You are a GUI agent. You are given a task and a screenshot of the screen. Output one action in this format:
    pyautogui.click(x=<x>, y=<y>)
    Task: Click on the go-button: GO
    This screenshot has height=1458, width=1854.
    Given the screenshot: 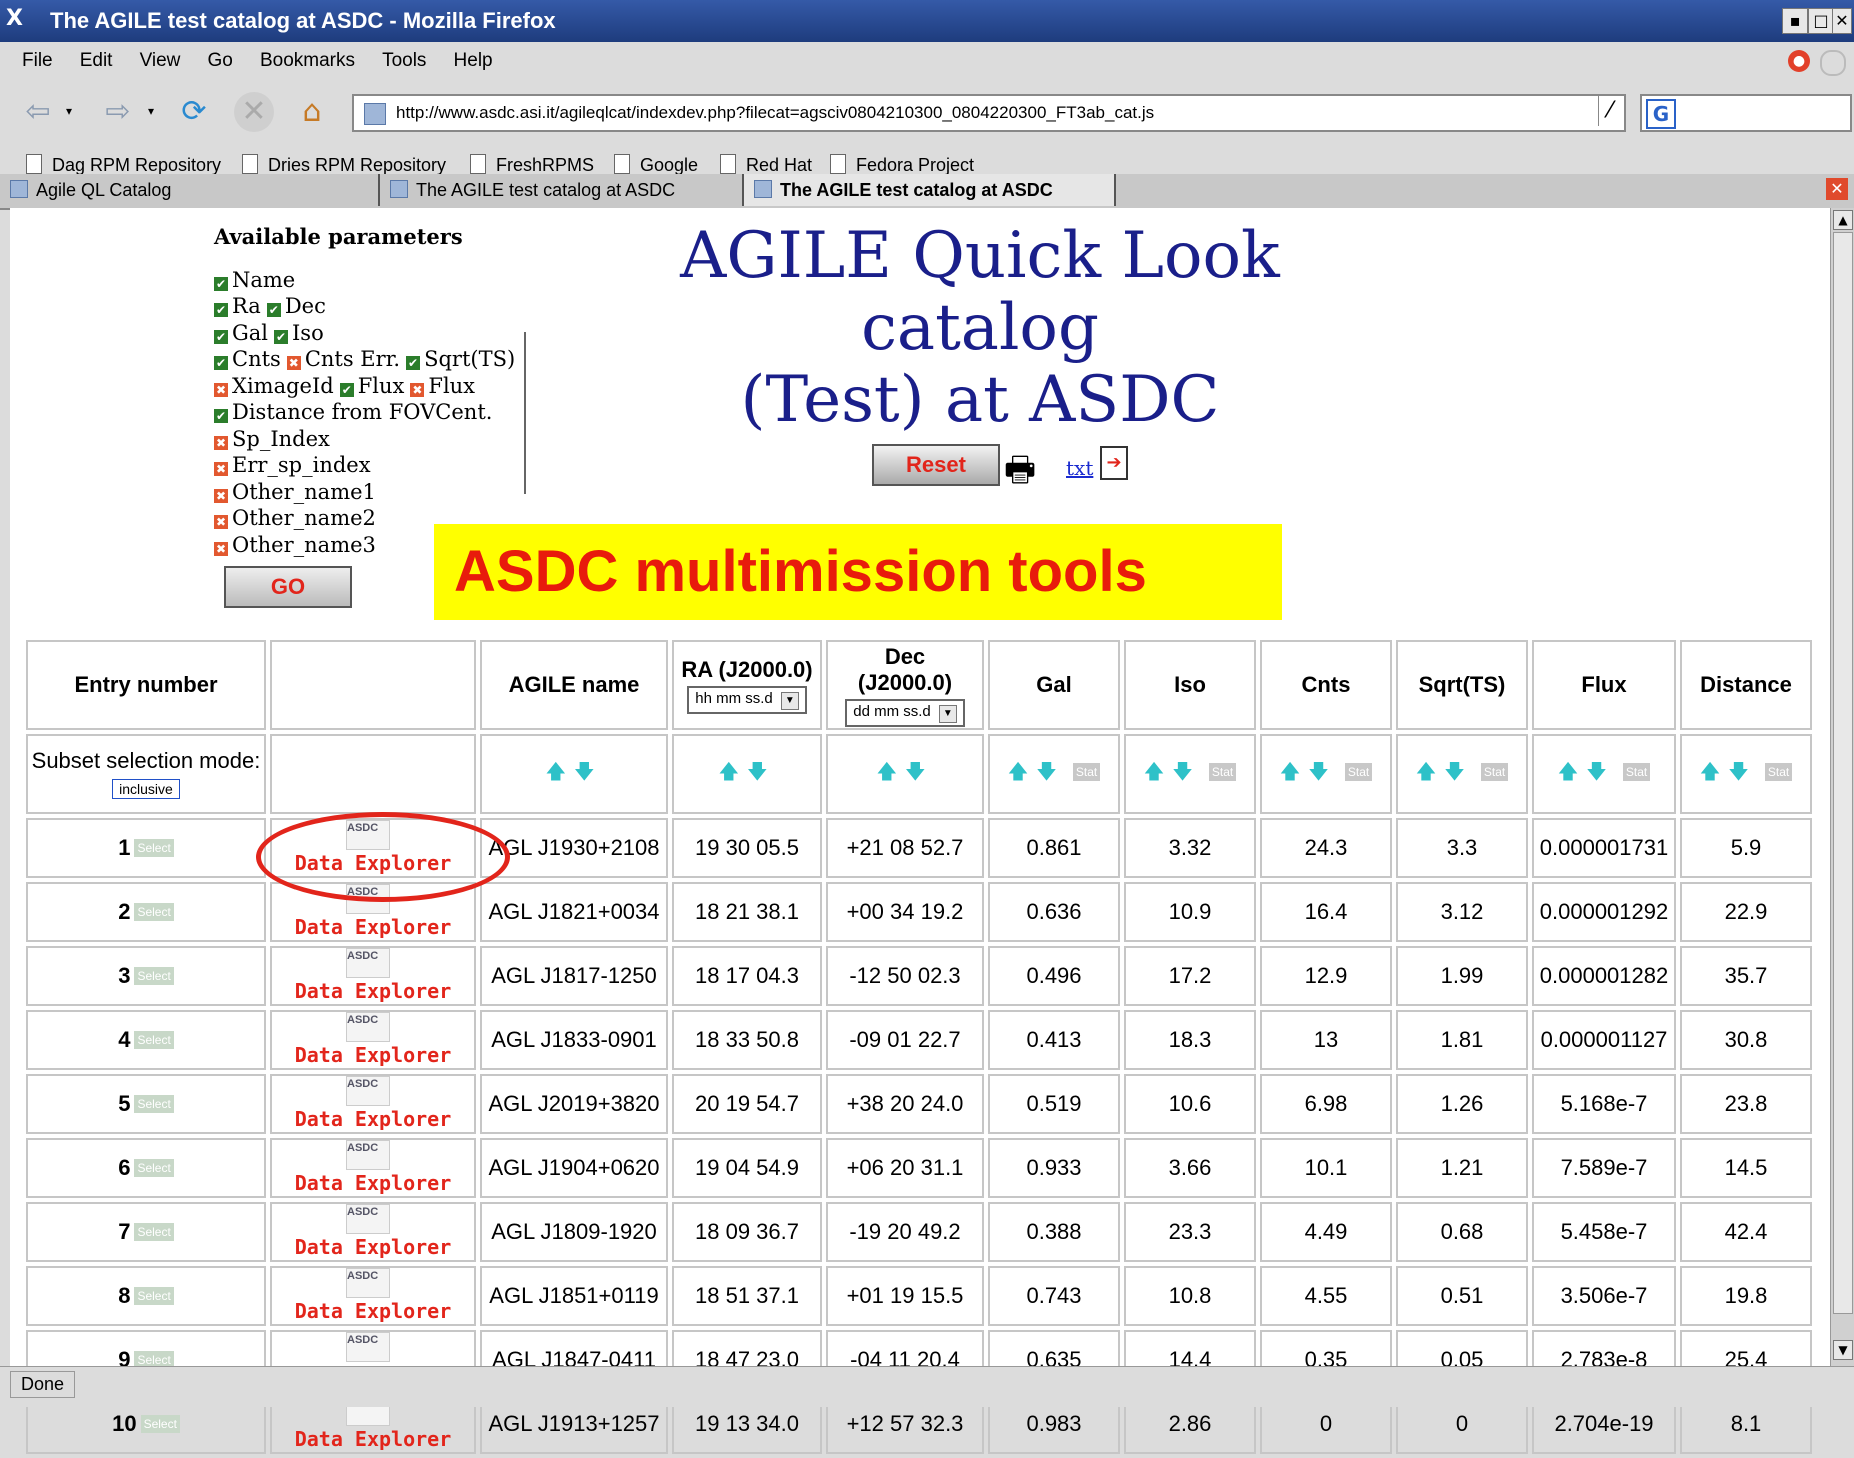 What is the action you would take?
    pyautogui.click(x=288, y=587)
    